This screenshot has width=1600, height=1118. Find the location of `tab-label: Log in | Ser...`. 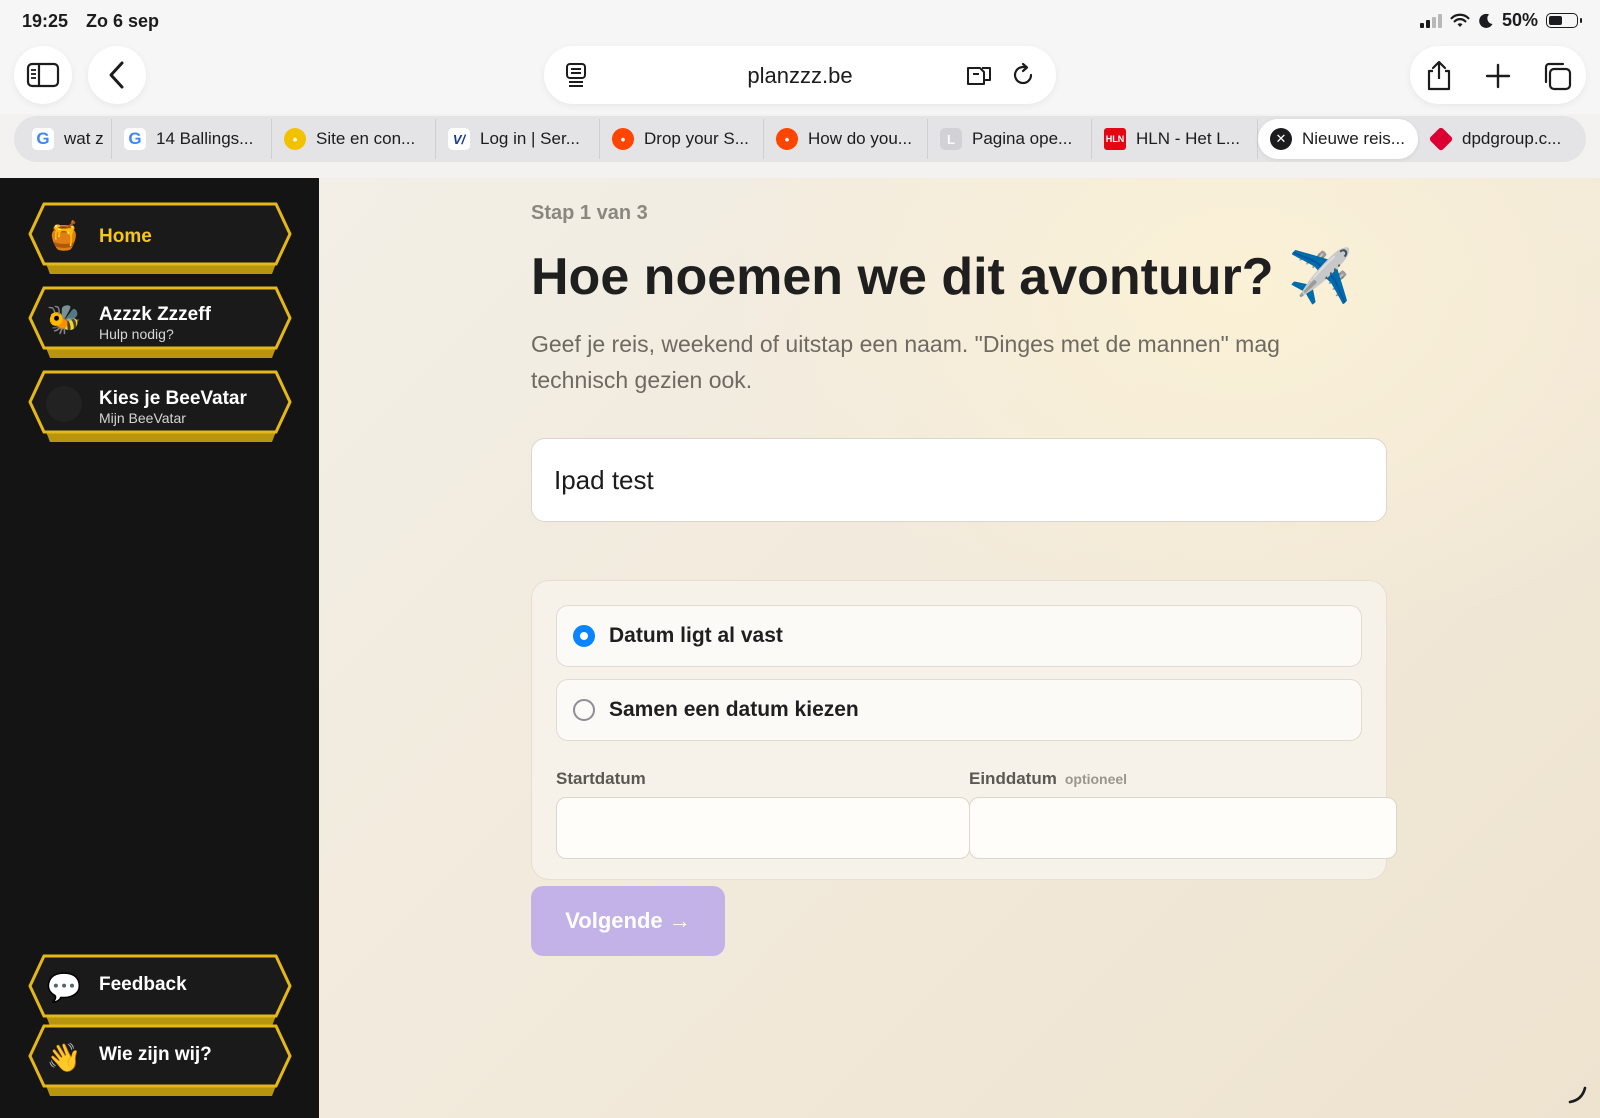

tab-label: Log in | Ser... is located at coordinates (530, 138).